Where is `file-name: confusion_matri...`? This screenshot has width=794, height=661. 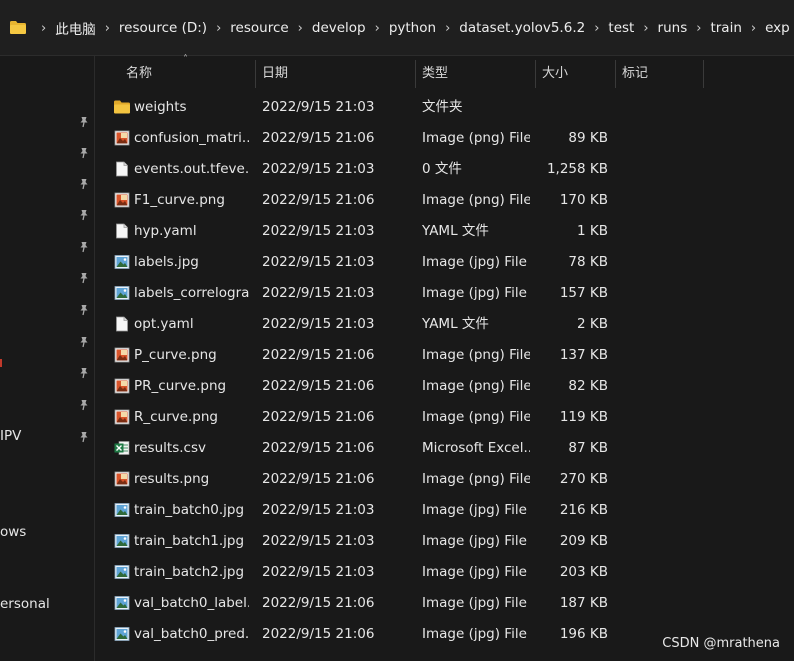 file-name: confusion_matri... is located at coordinates (191, 138).